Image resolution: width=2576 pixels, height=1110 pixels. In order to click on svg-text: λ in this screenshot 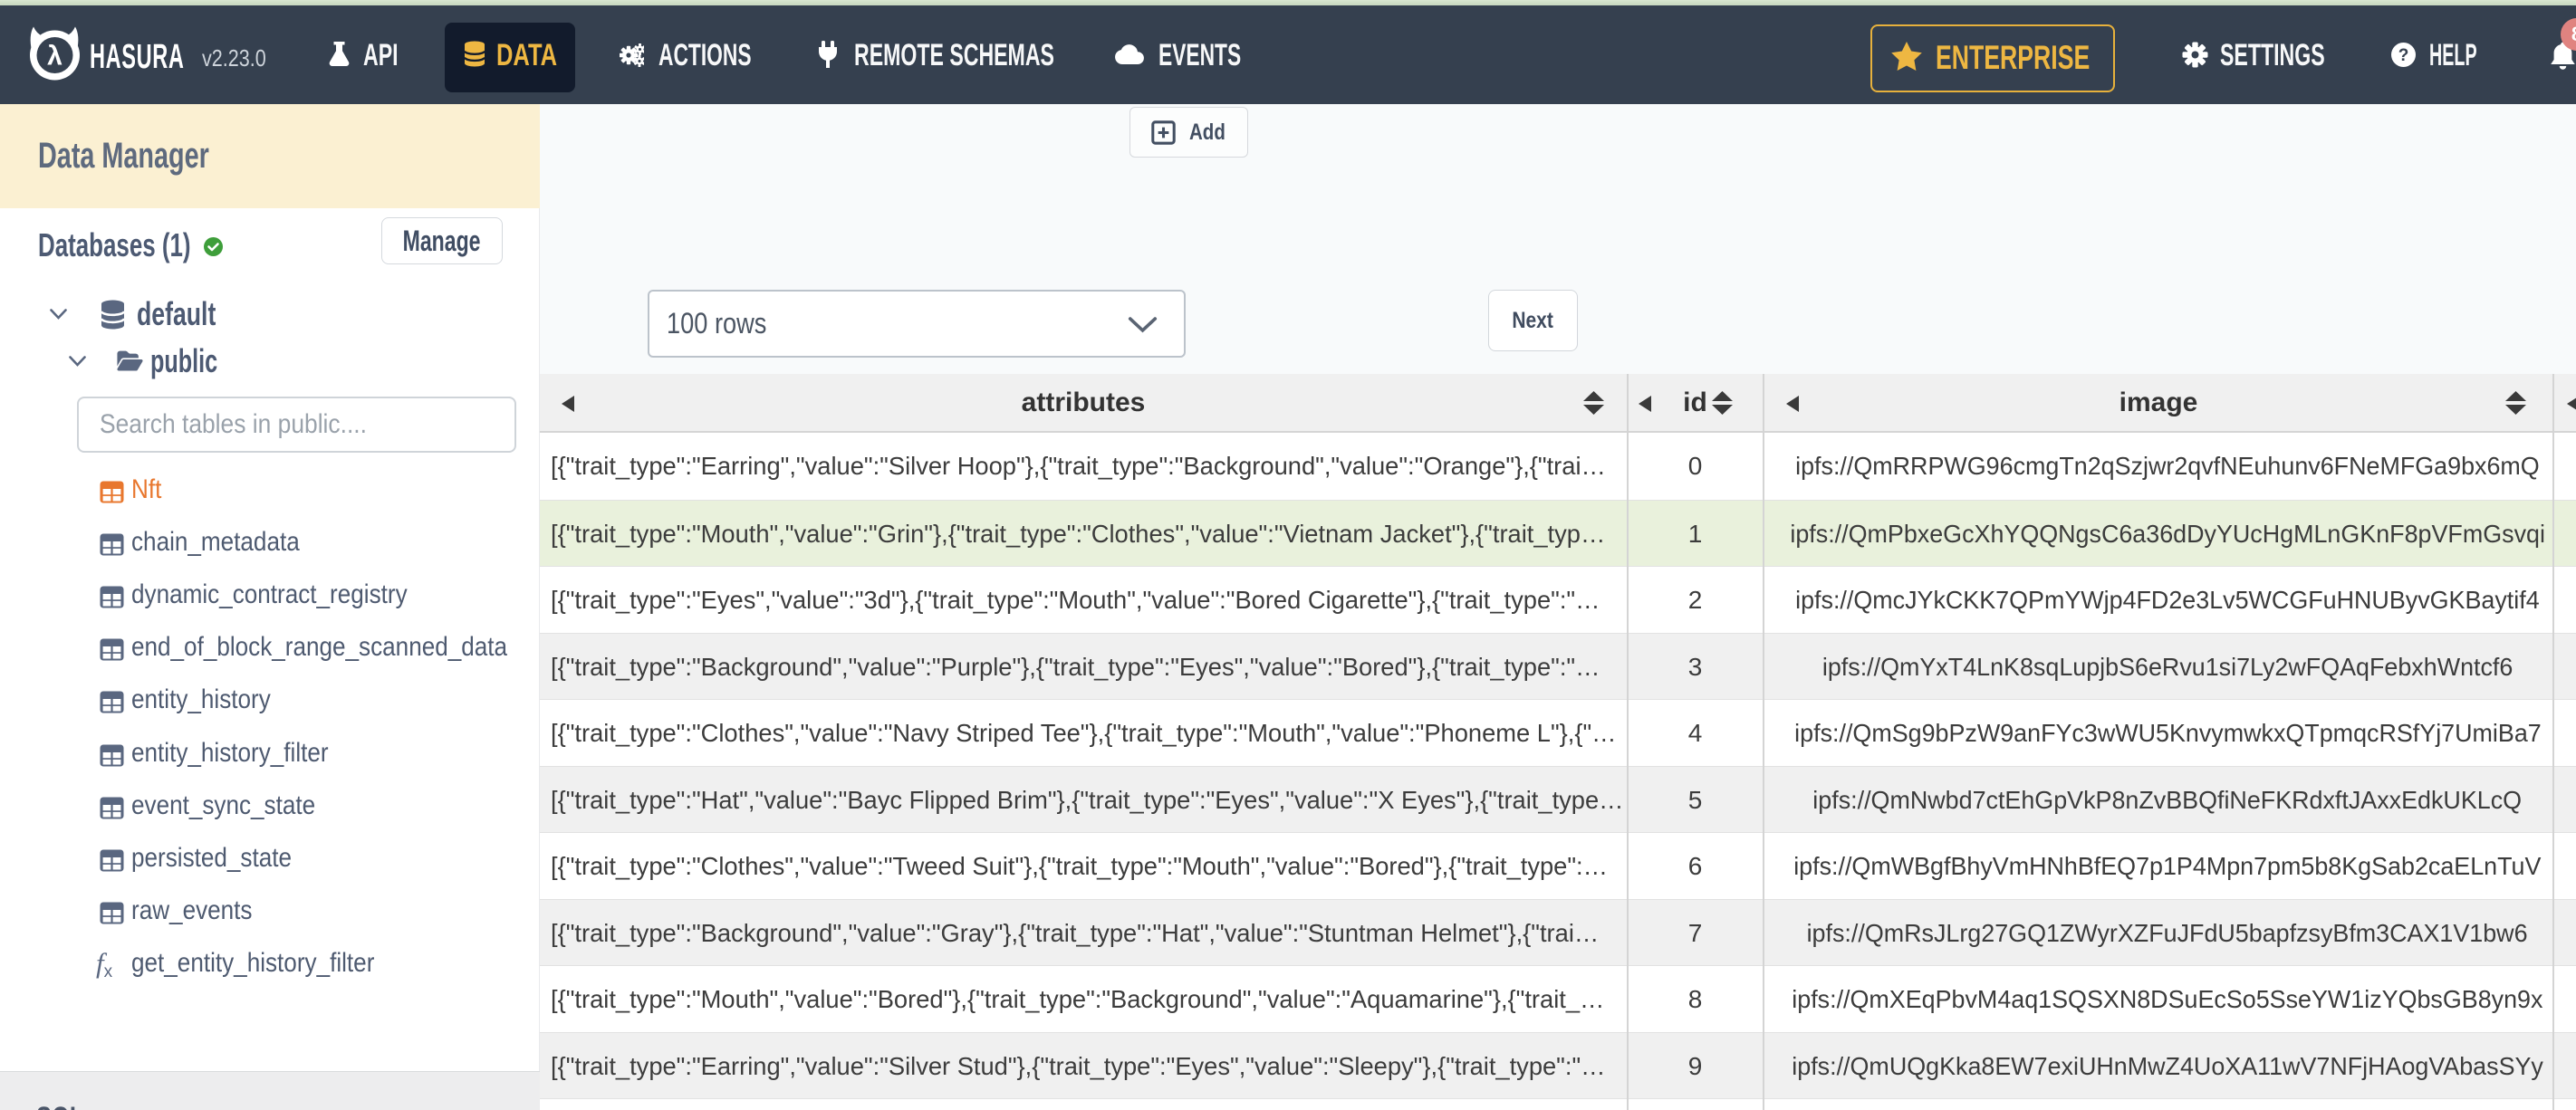, I will do `click(54, 57)`.